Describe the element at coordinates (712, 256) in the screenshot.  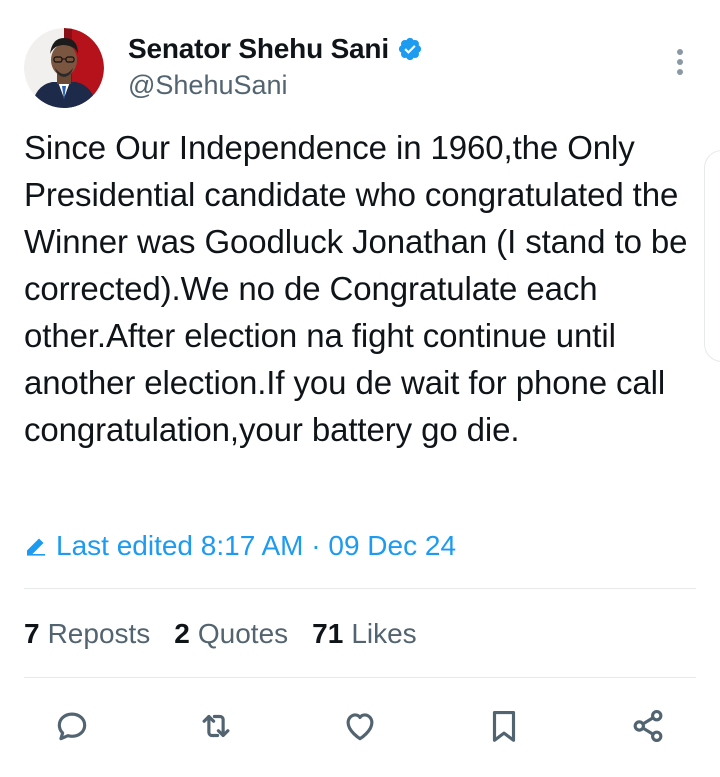
I see `edge-panel` at that location.